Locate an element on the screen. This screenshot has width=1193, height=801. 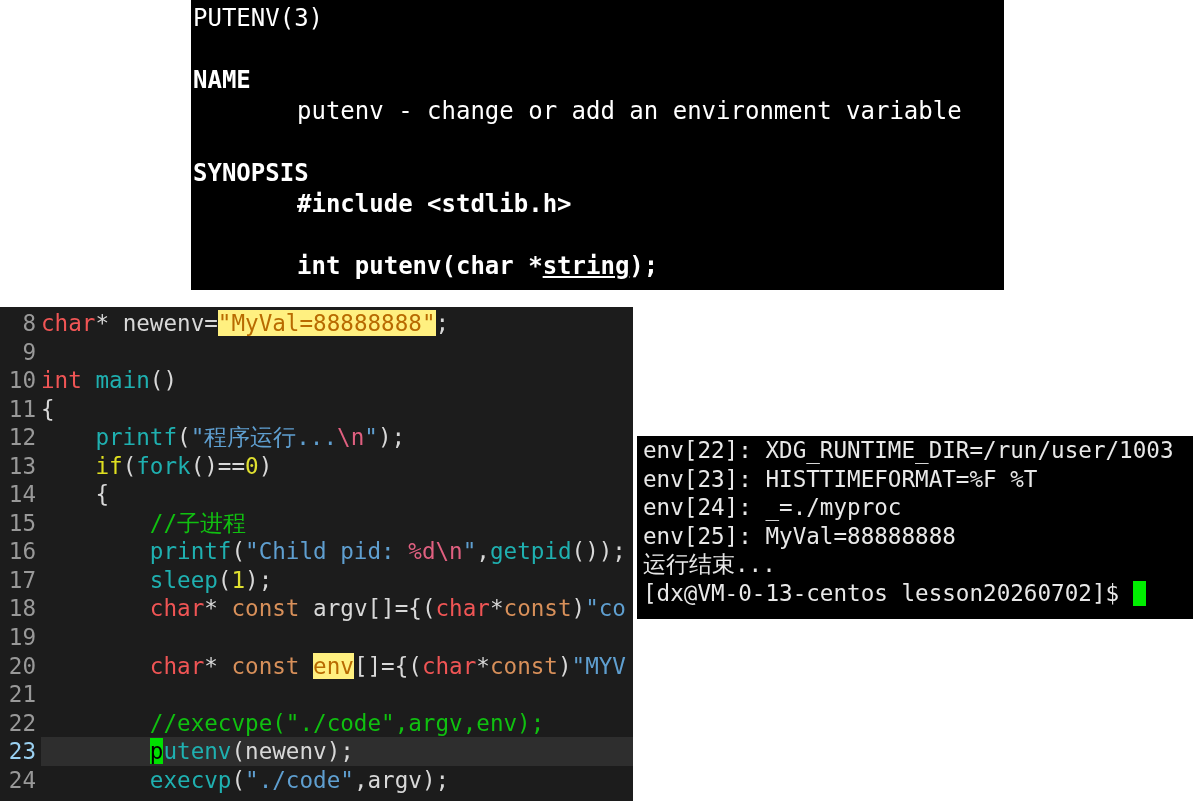
man-description: putenv - change or add an environment variable is located at coordinates (629, 111).